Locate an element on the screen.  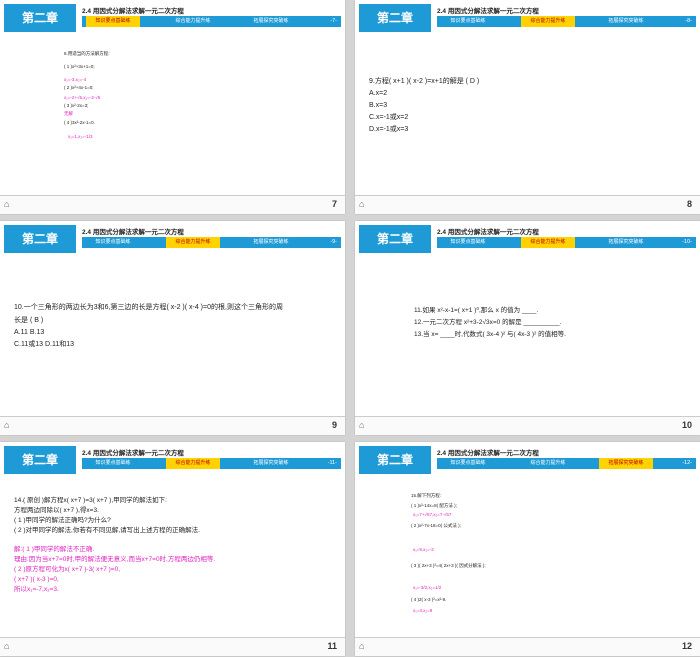
option-c: C.x=-1或x=2 is located at coordinates (389, 117).